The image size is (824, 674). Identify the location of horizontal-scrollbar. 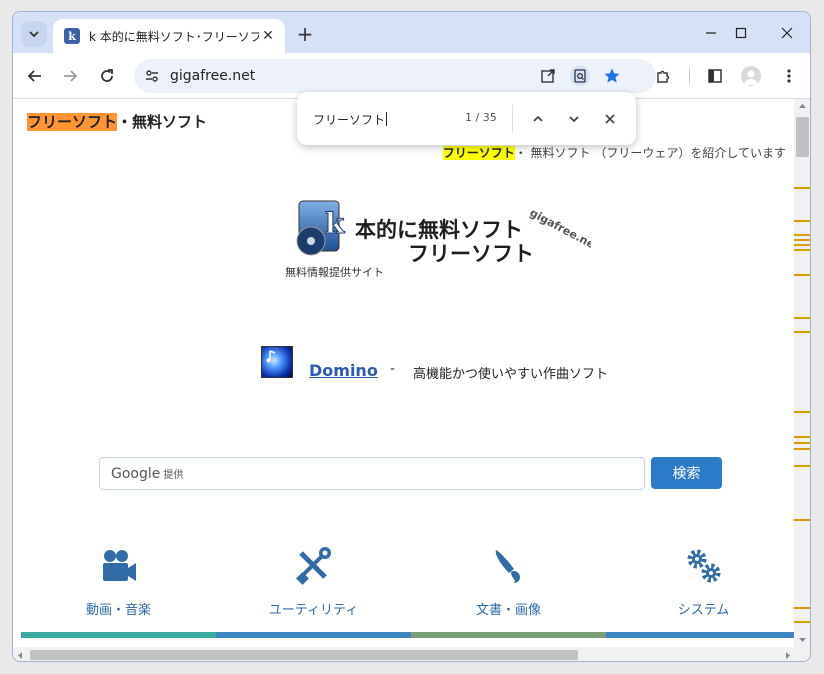
(411, 654).